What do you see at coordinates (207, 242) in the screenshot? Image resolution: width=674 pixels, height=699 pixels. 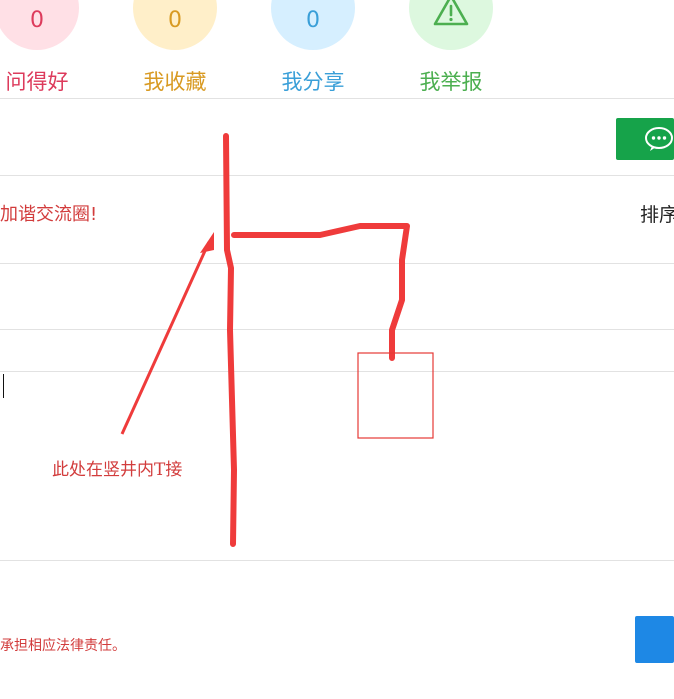 I see `arrowhead` at bounding box center [207, 242].